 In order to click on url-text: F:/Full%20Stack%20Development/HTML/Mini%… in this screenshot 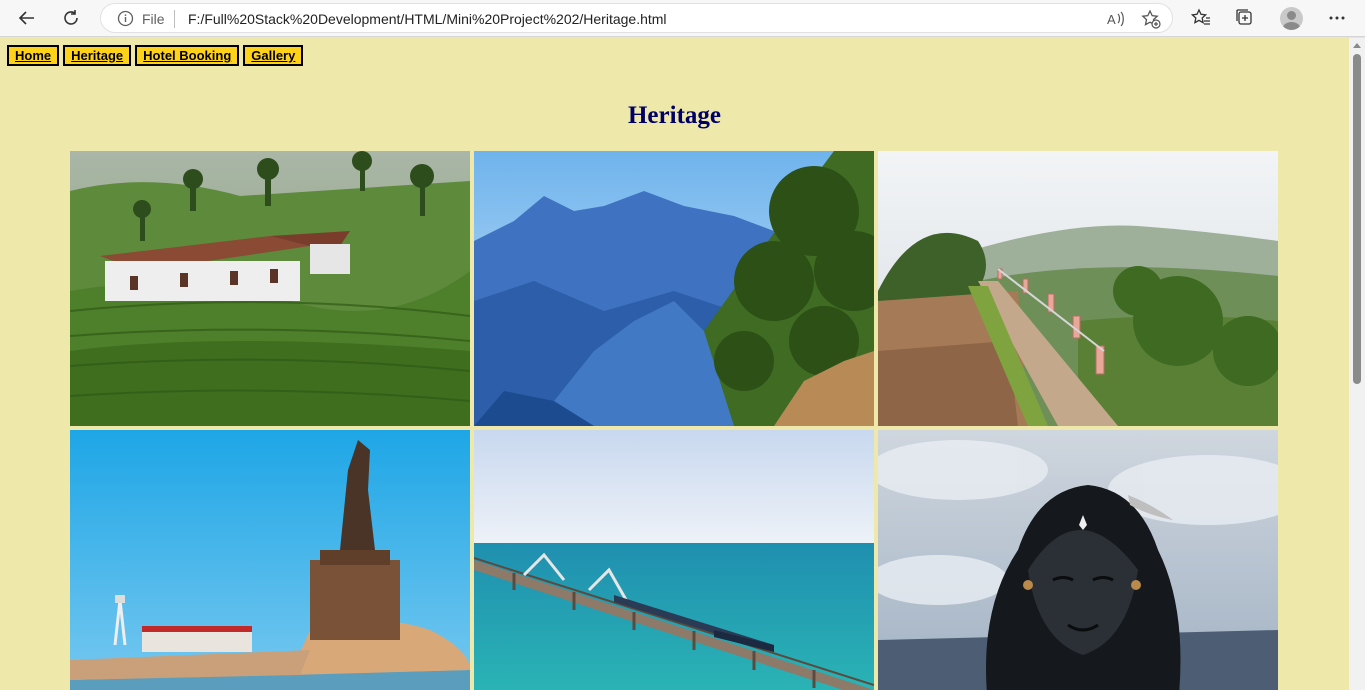, I will do `click(427, 19)`.